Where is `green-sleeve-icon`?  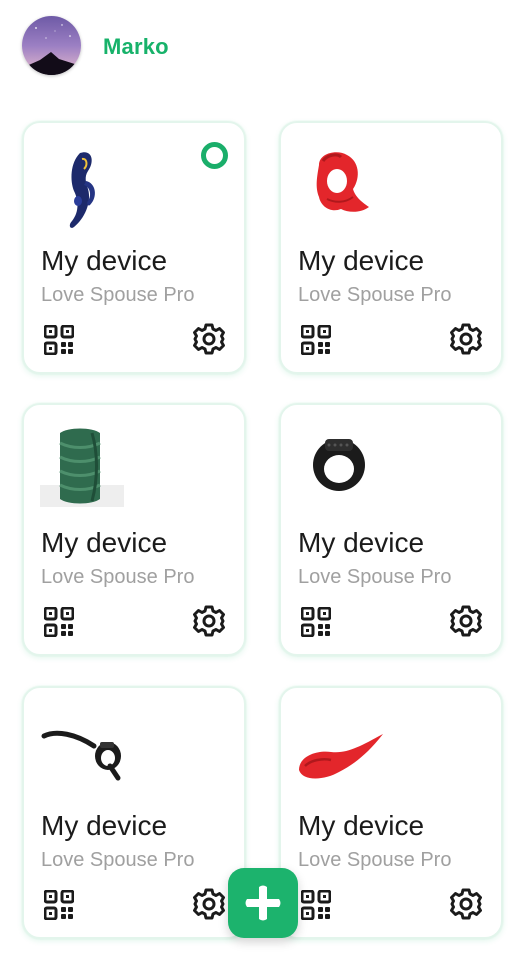
green-sleeve-icon is located at coordinates (84, 468).